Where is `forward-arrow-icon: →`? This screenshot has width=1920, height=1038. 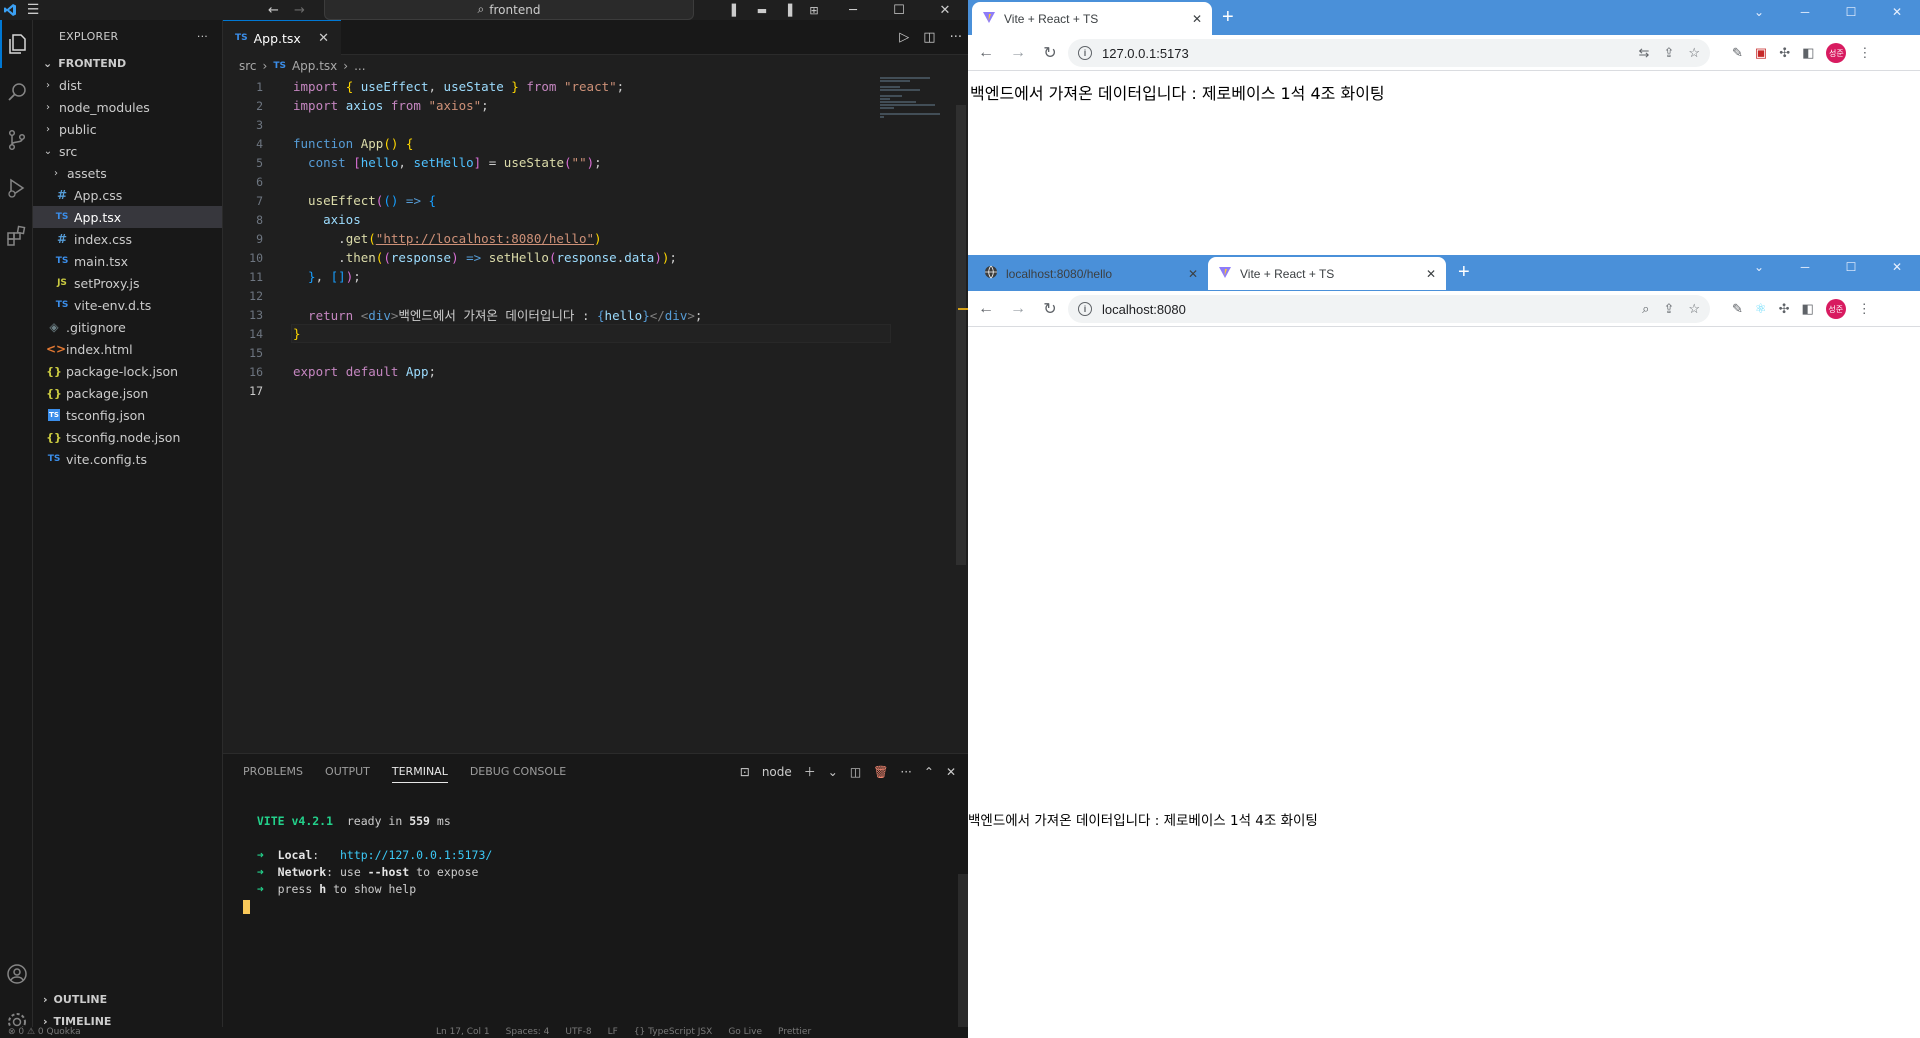 forward-arrow-icon: → is located at coordinates (299, 10).